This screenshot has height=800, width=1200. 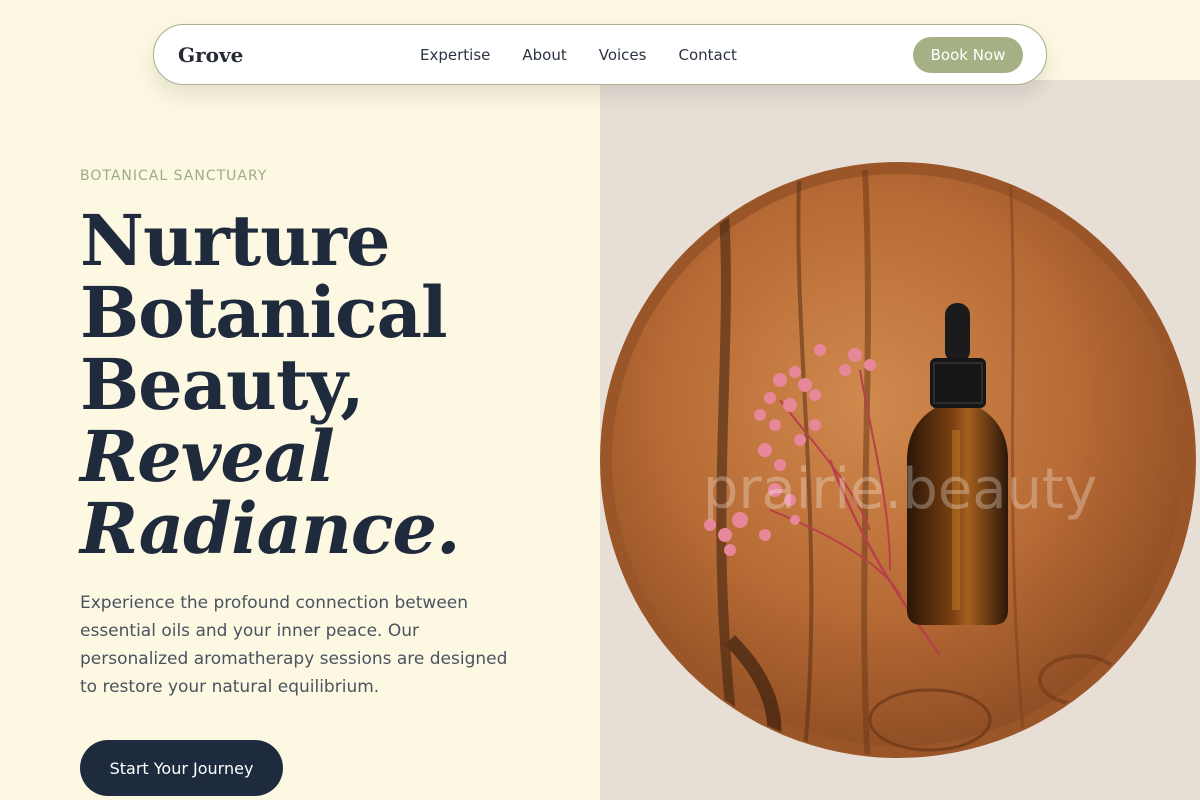 I want to click on watermark-text: prairie.beauty, so click(x=900, y=489).